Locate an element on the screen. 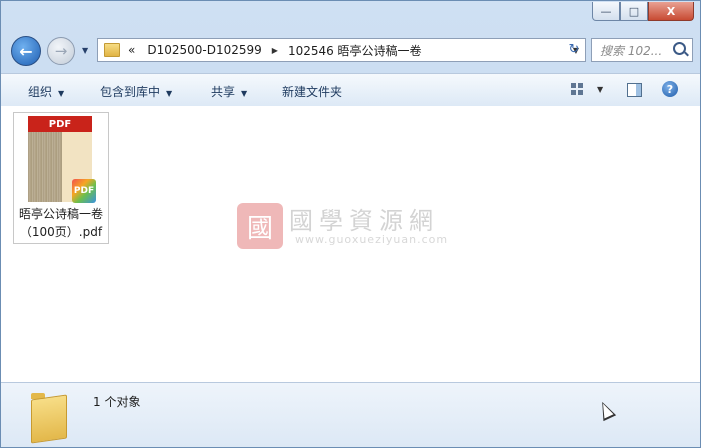 This screenshot has width=701, height=448. forward-button: → is located at coordinates (61, 51).